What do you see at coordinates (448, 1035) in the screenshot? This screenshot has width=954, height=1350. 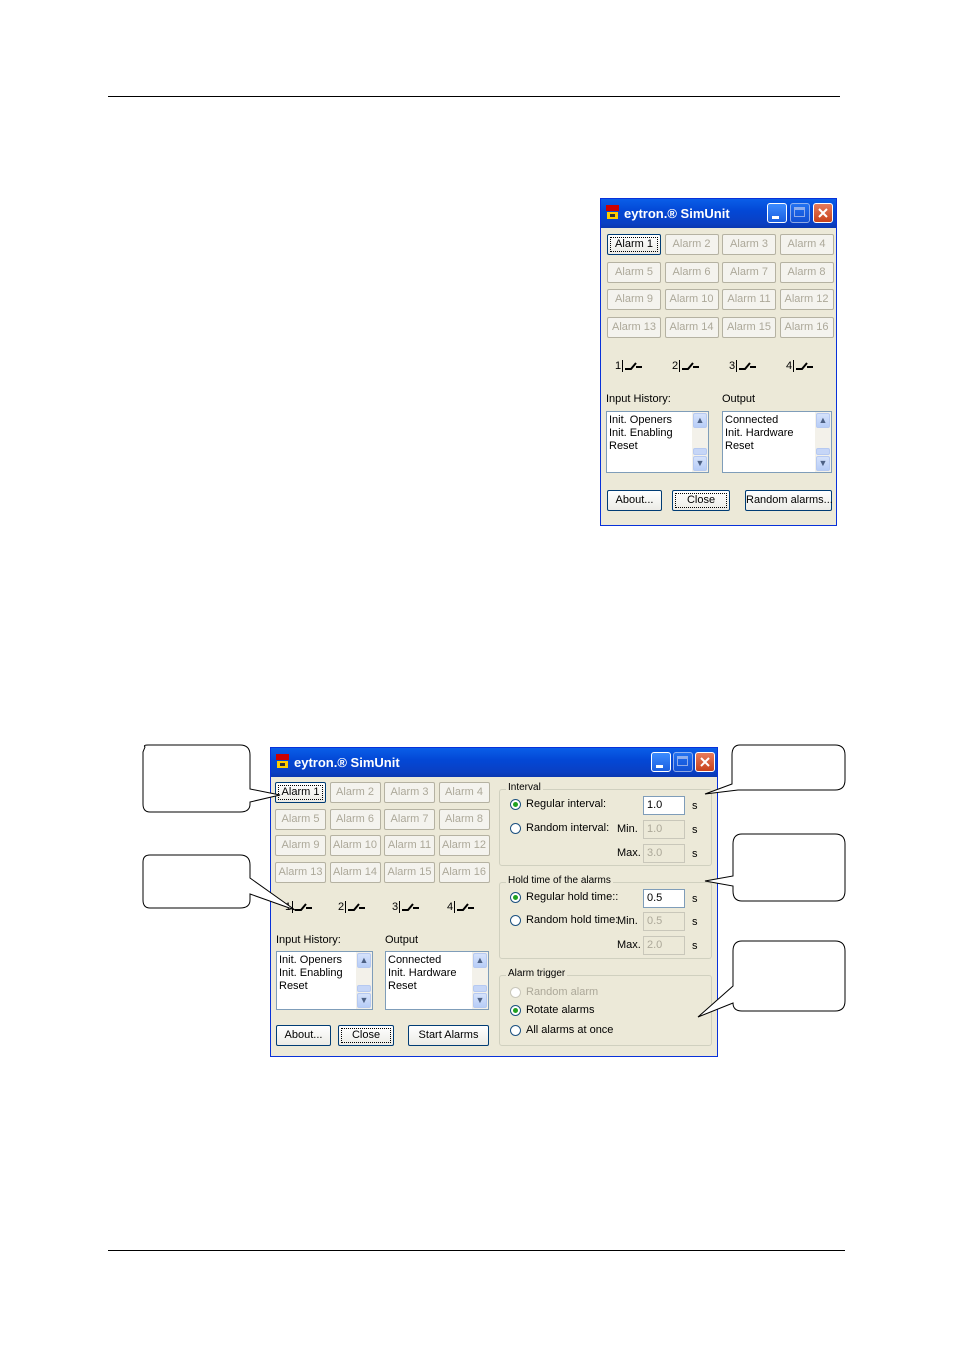 I see `start-alarms-button: Start Alarms` at bounding box center [448, 1035].